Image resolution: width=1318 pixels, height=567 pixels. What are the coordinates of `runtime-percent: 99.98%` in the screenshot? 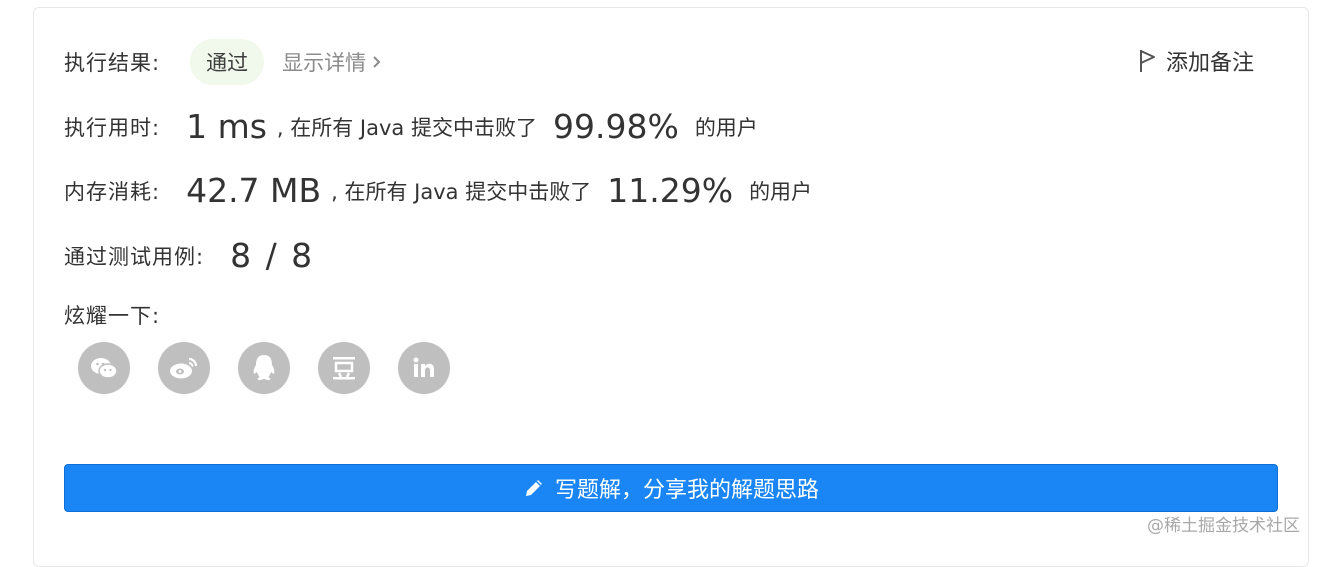 It's located at (616, 126).